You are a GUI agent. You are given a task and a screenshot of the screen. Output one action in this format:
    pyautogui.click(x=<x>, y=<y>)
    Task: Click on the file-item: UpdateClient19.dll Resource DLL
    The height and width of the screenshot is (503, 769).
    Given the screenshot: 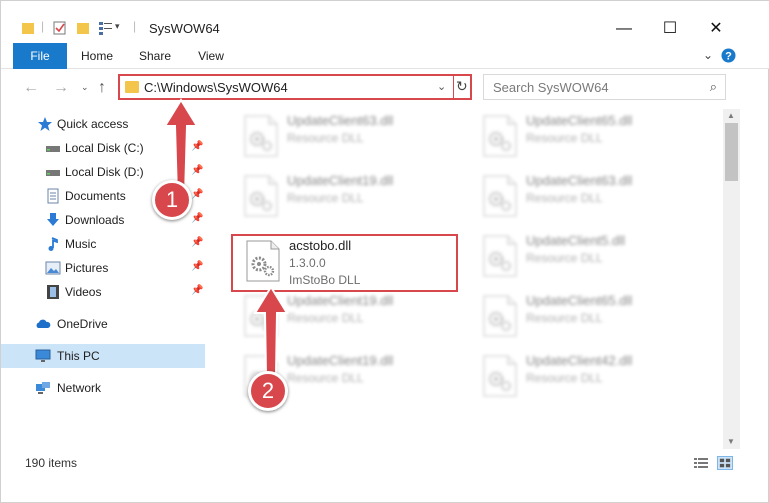 What is the action you would take?
    pyautogui.click(x=346, y=198)
    